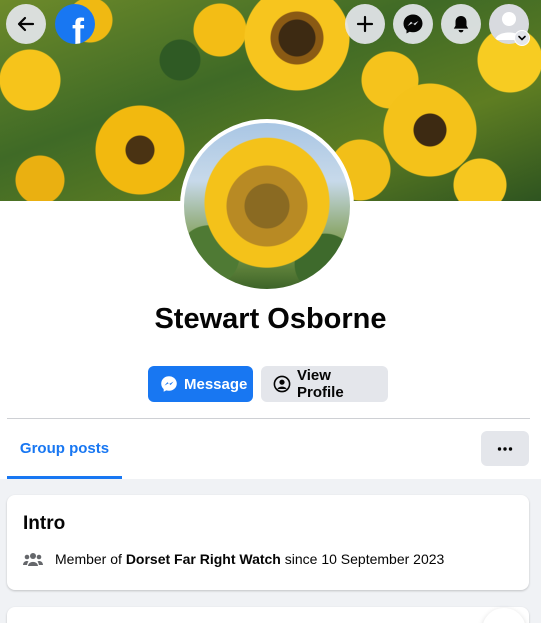 This screenshot has width=541, height=623. I want to click on chevron-down-icon, so click(522, 38).